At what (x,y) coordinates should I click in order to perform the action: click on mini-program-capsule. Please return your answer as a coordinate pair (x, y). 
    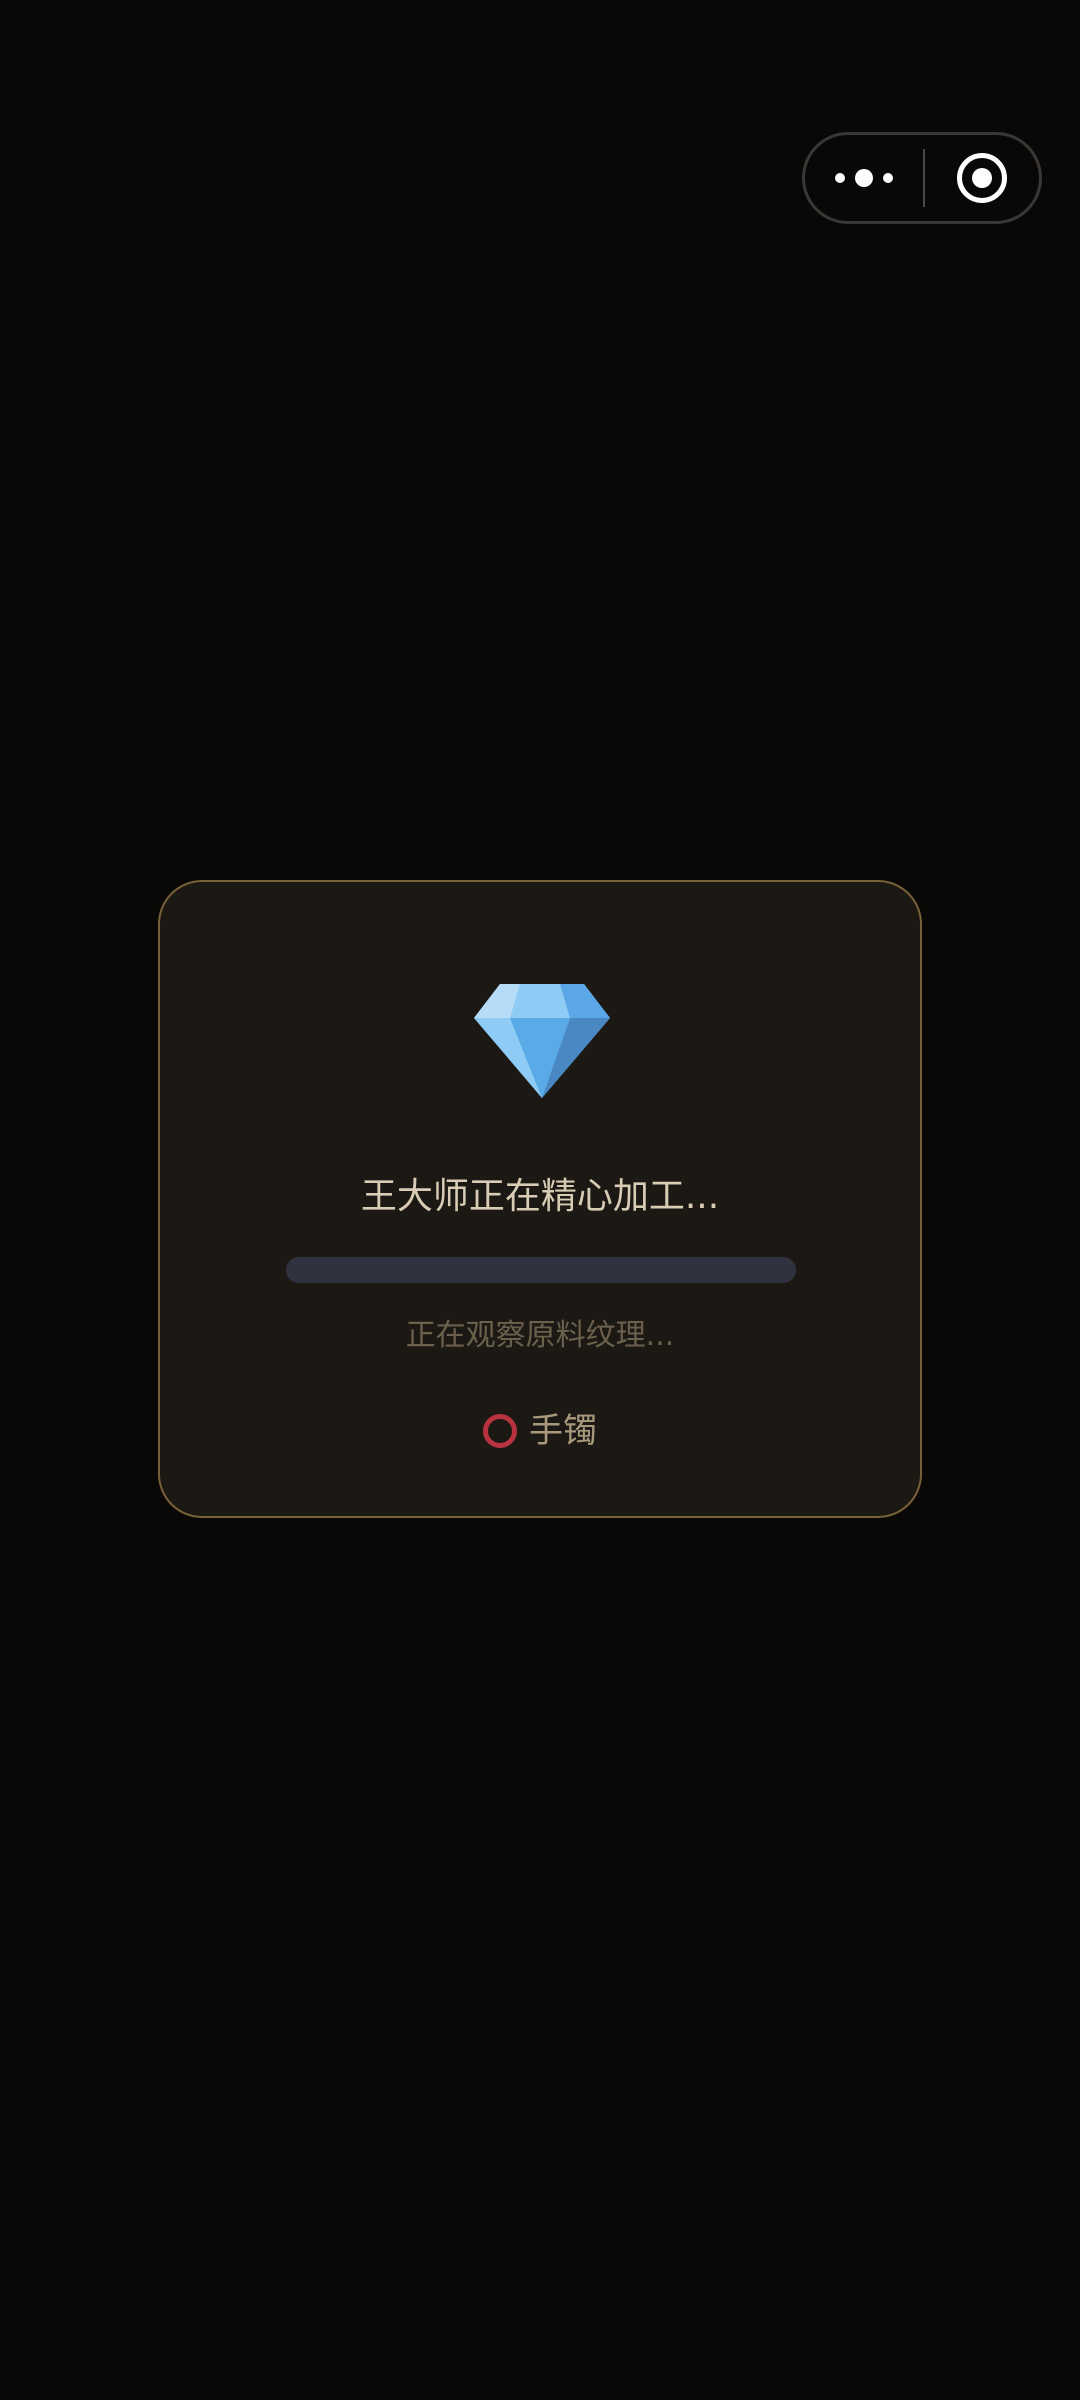
    Looking at the image, I should click on (922, 178).